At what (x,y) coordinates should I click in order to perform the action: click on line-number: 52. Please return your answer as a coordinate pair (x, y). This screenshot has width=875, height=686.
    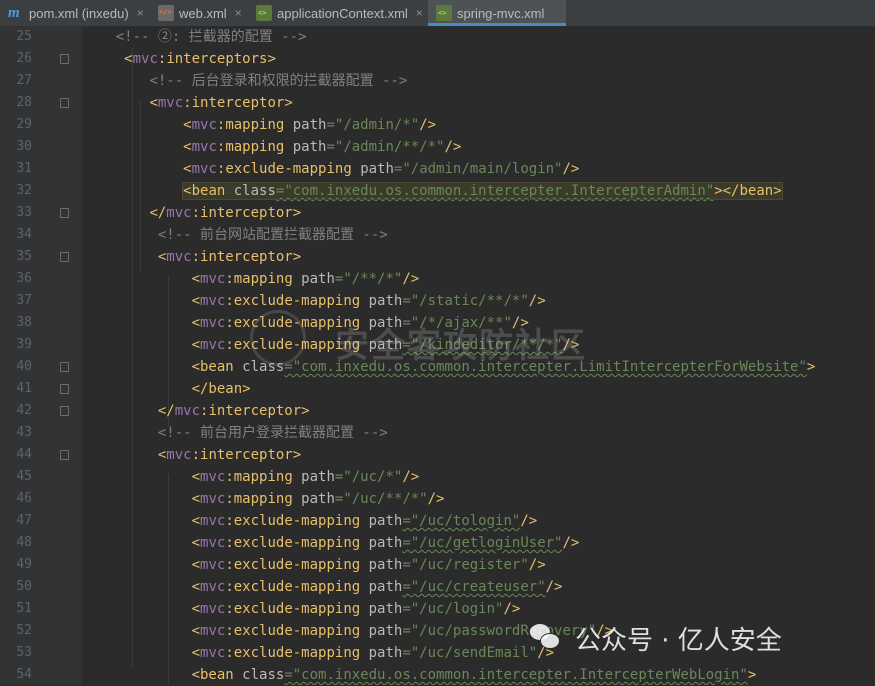
    Looking at the image, I should click on (24, 630).